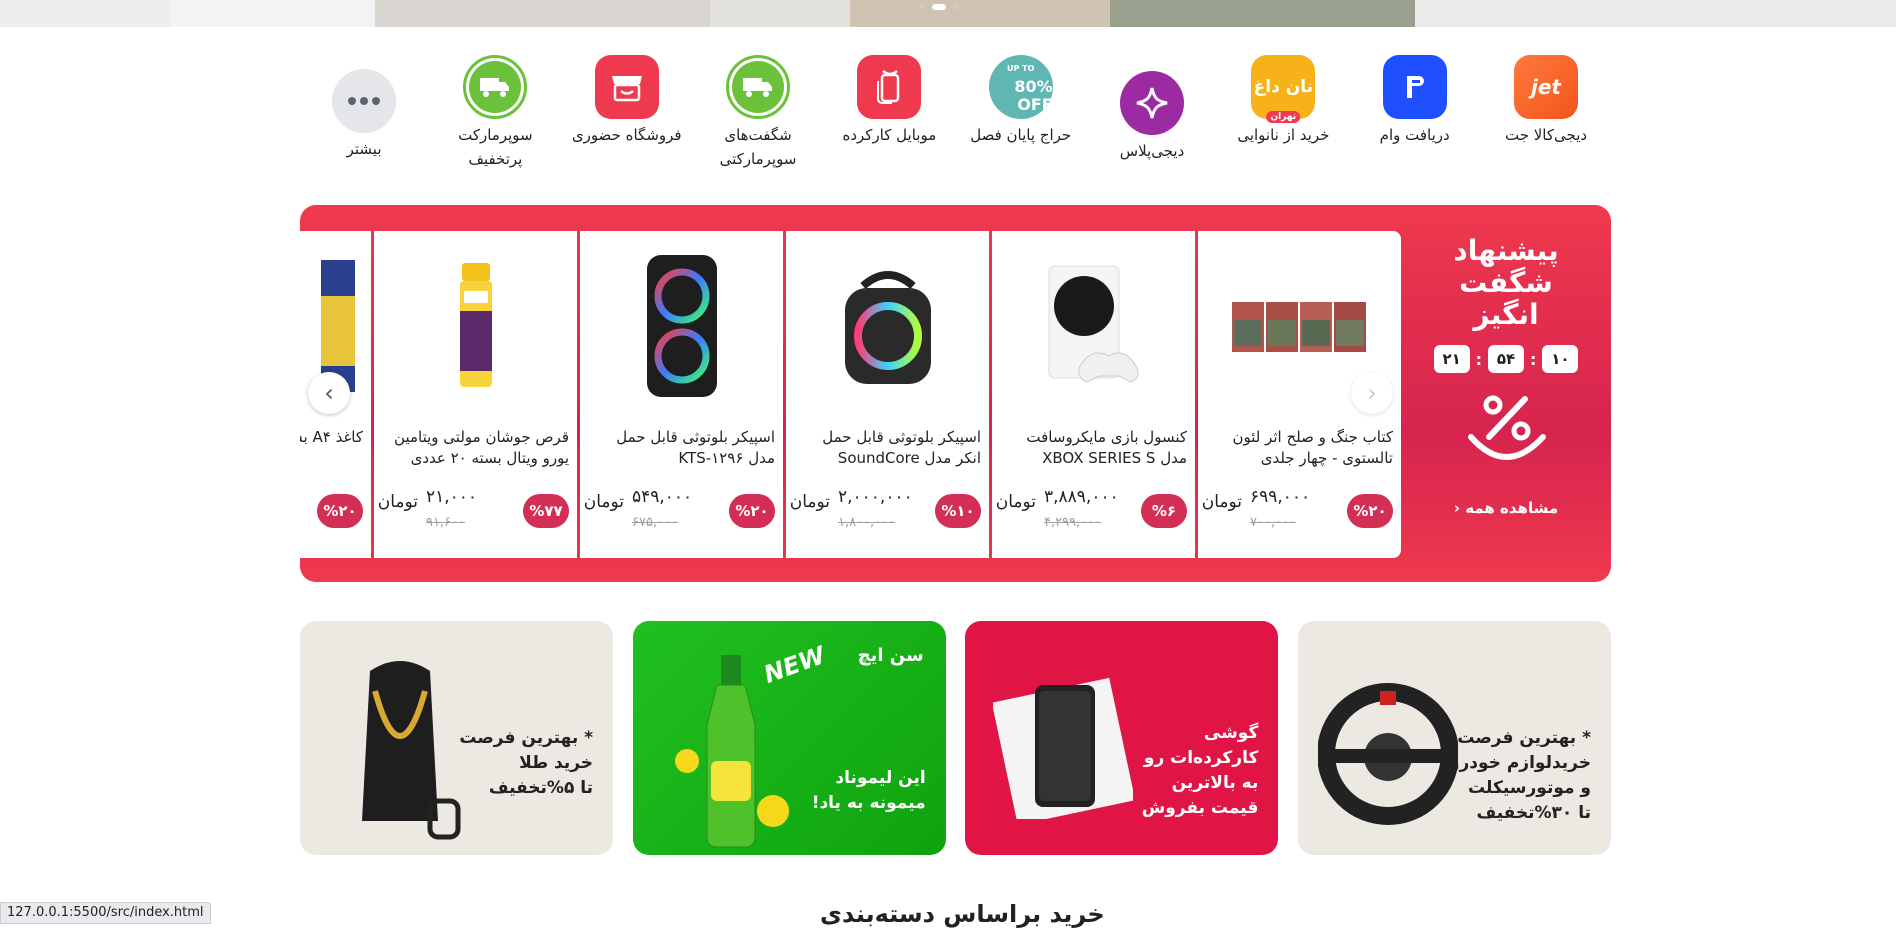 The height and width of the screenshot is (928, 1896). What do you see at coordinates (331, 437) in the screenshot?
I see `product-name: کاغذ A۴ بسته ۵۰۰` at bounding box center [331, 437].